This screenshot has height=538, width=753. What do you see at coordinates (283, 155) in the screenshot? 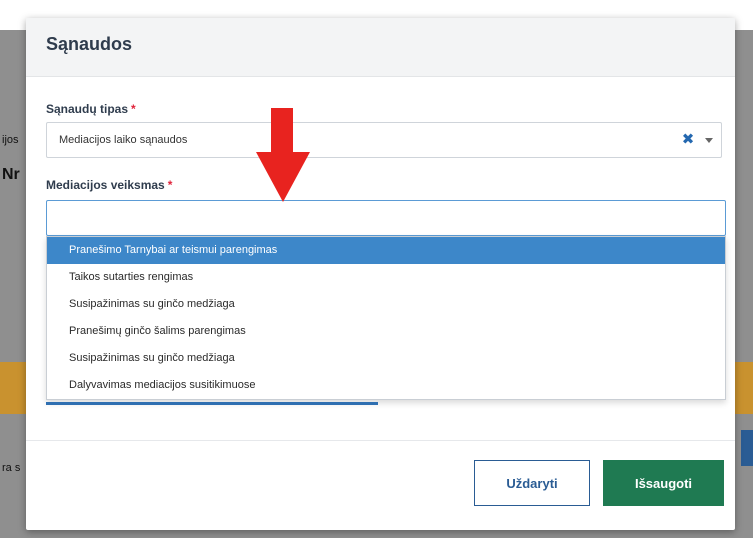
I see `red-down-arrow-icon` at bounding box center [283, 155].